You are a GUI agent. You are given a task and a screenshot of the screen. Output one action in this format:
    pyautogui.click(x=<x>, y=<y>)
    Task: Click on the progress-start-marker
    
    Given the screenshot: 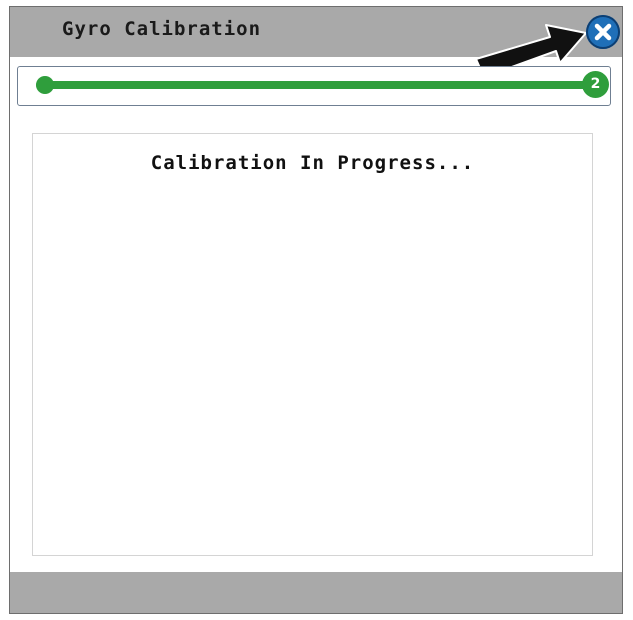 What is the action you would take?
    pyautogui.click(x=45, y=85)
    